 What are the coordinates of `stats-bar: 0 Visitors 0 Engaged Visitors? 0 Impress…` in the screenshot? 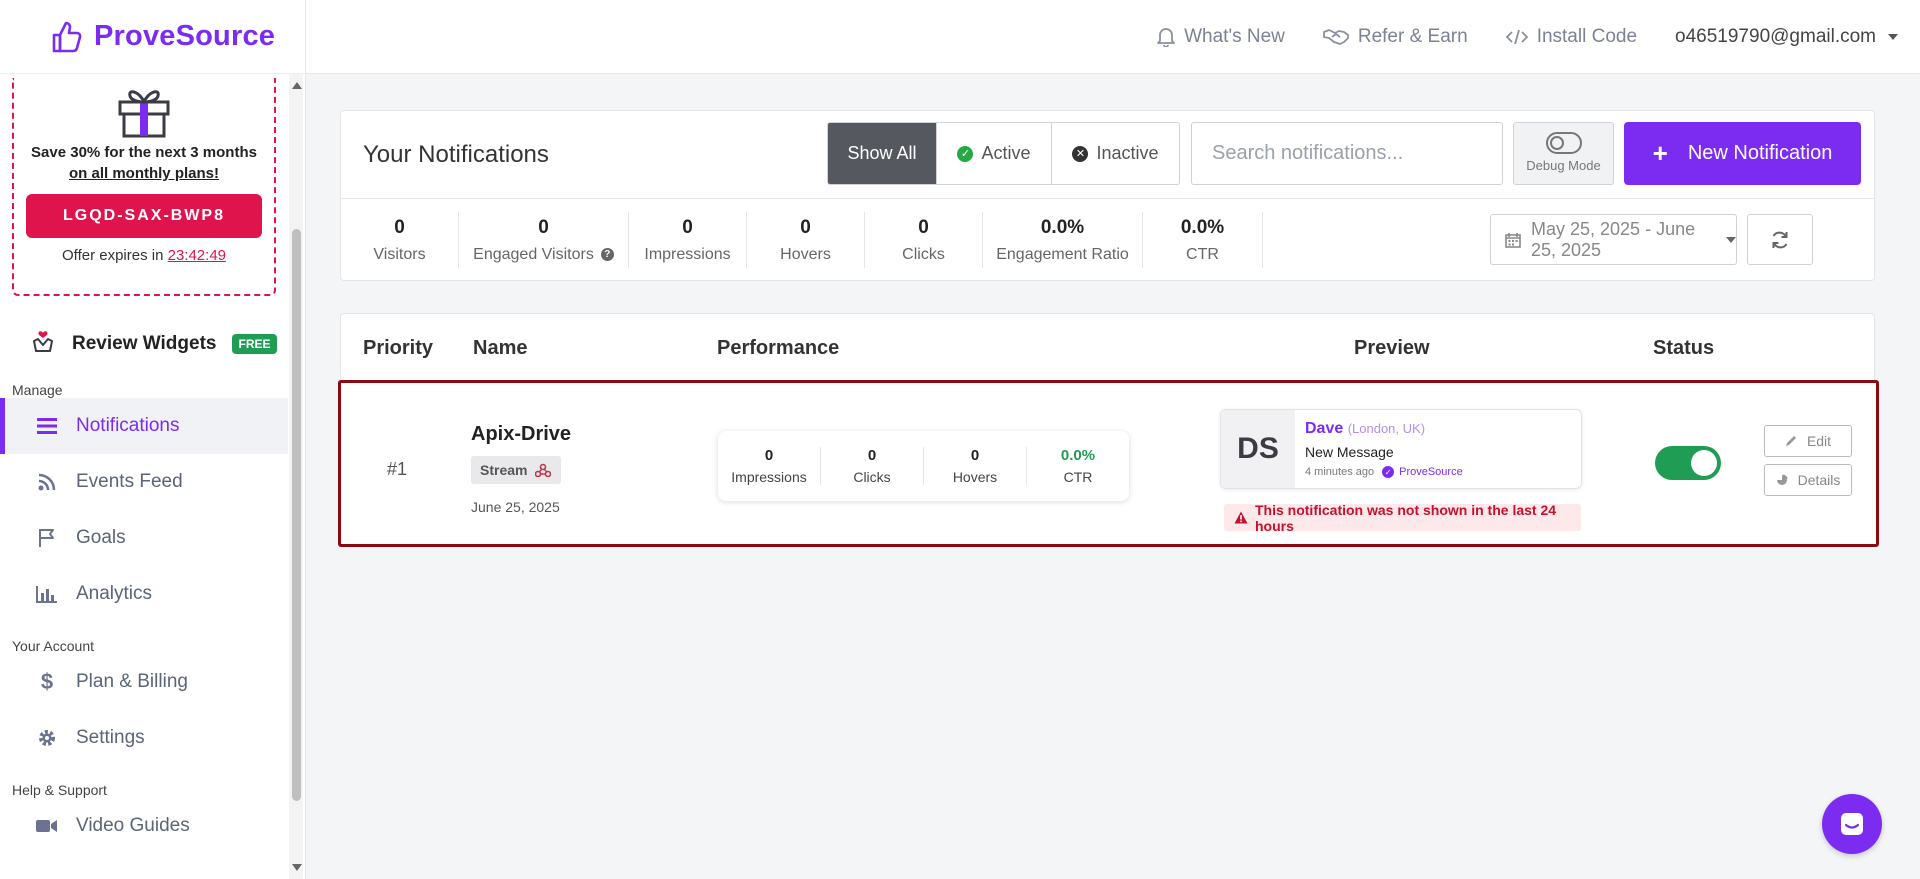 It's located at (1107, 240).